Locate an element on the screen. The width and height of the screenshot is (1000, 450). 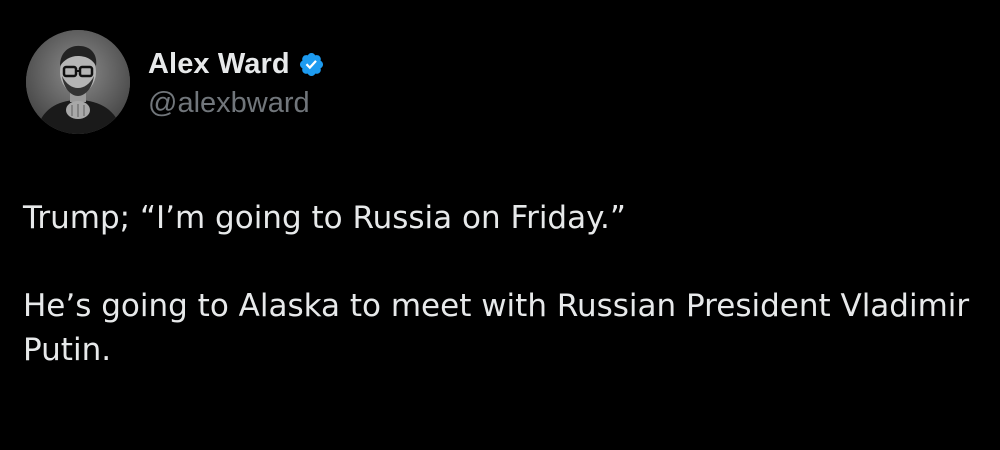
display-name: Alex Ward is located at coordinates (219, 64).